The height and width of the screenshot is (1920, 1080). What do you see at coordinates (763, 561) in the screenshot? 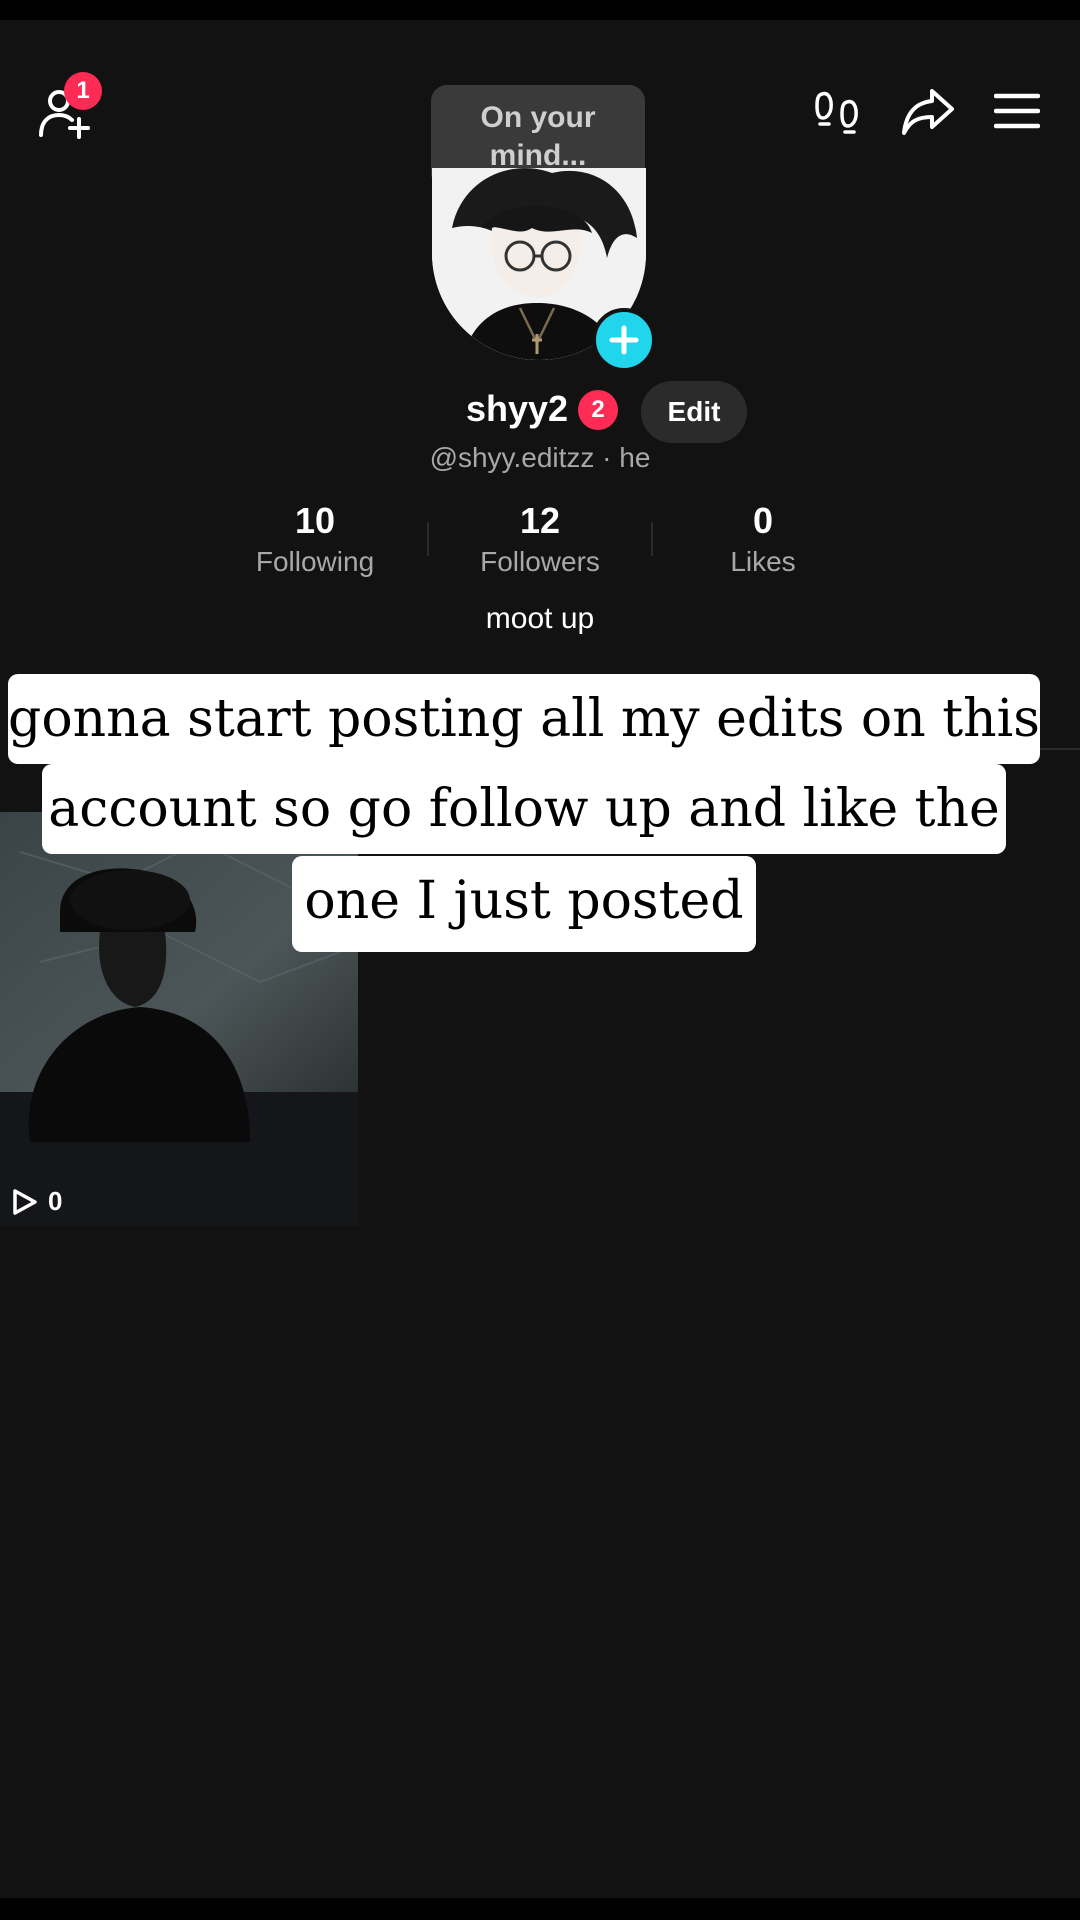
I see `likes-label: Likes` at bounding box center [763, 561].